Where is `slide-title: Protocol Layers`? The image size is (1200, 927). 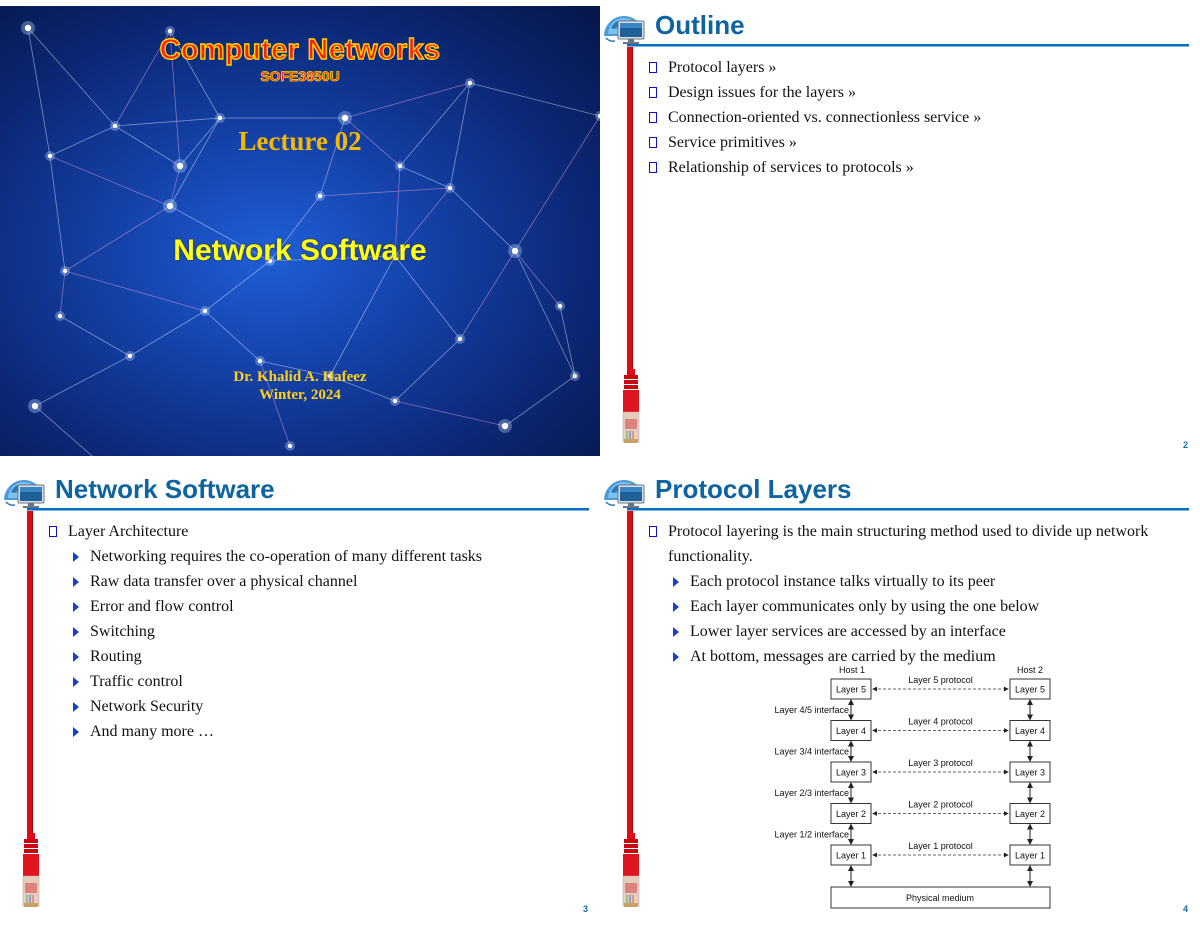
slide-title: Protocol Layers is located at coordinates (753, 489).